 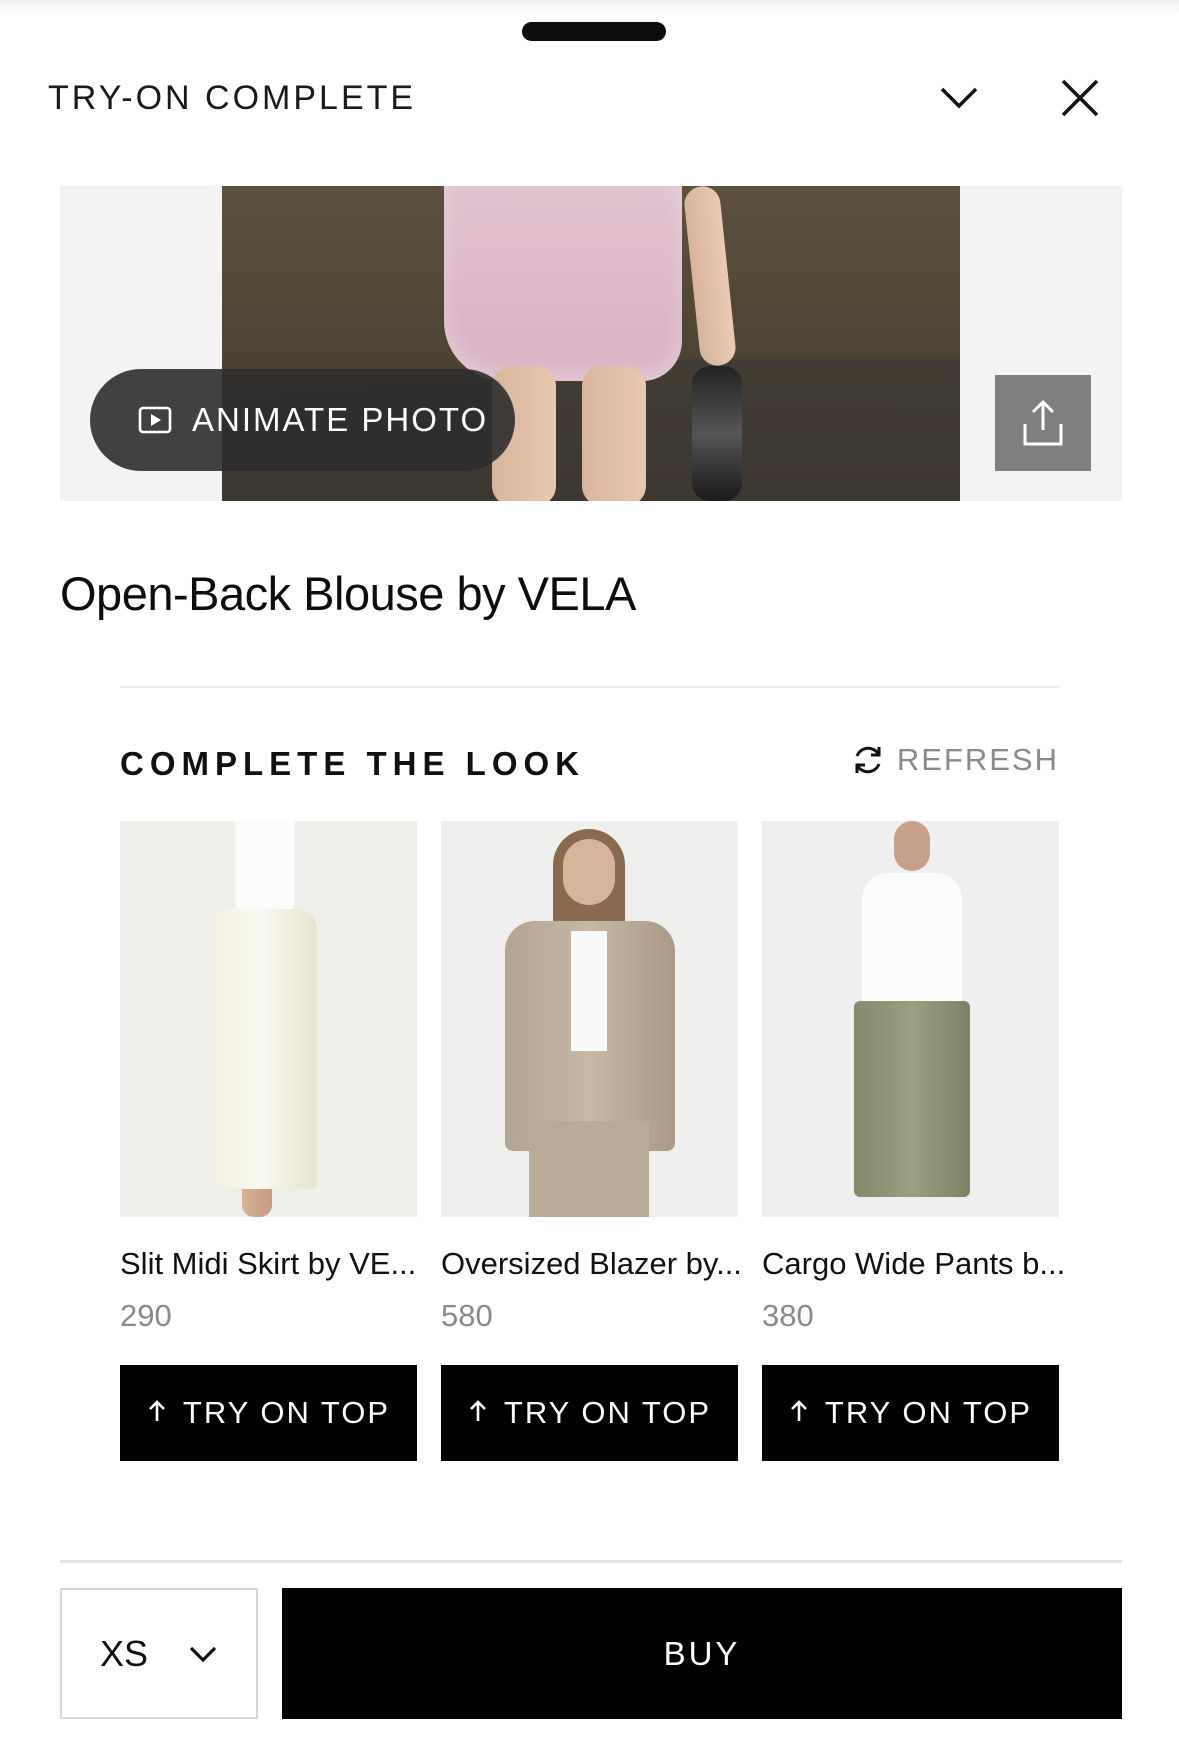 What do you see at coordinates (264, 1049) in the screenshot?
I see `satin-skirt` at bounding box center [264, 1049].